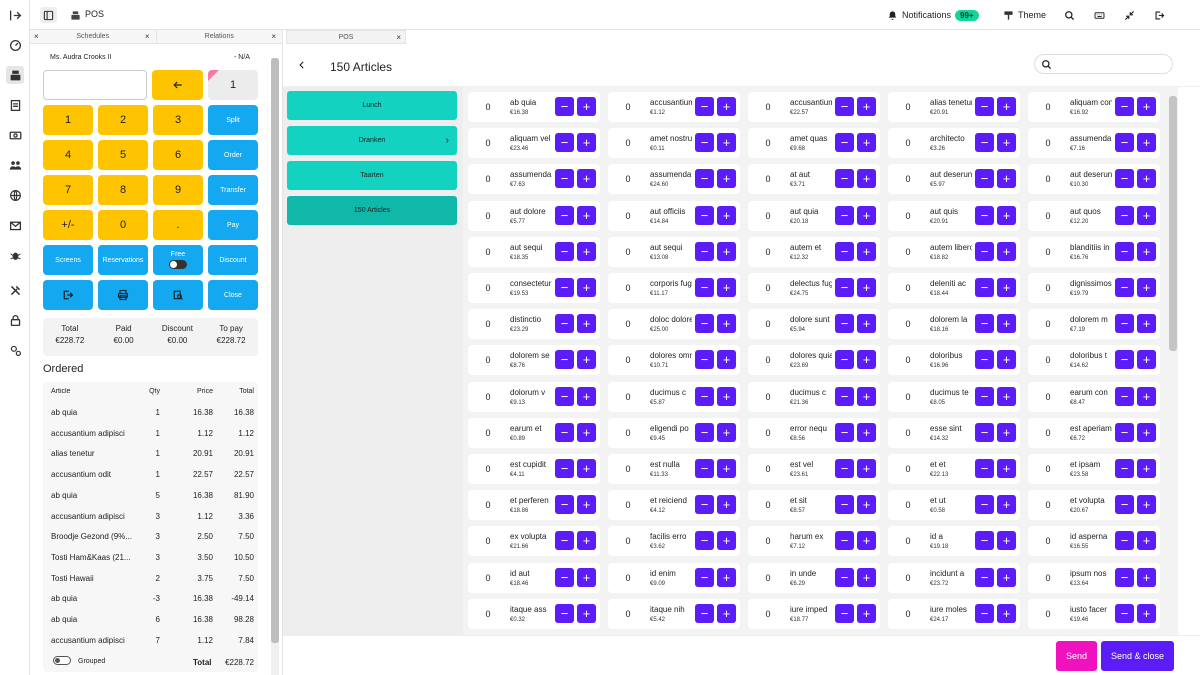 Image resolution: width=1200 pixels, height=675 pixels. Describe the element at coordinates (233, 155) in the screenshot. I see `order-button: Order` at that location.